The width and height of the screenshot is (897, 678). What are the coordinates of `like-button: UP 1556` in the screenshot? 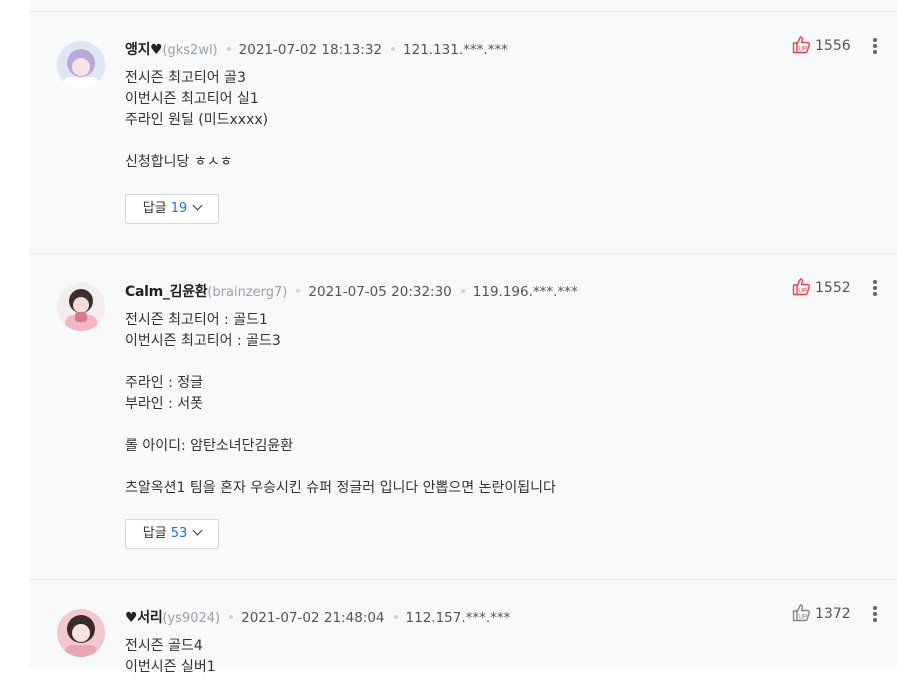 It's located at (821, 46).